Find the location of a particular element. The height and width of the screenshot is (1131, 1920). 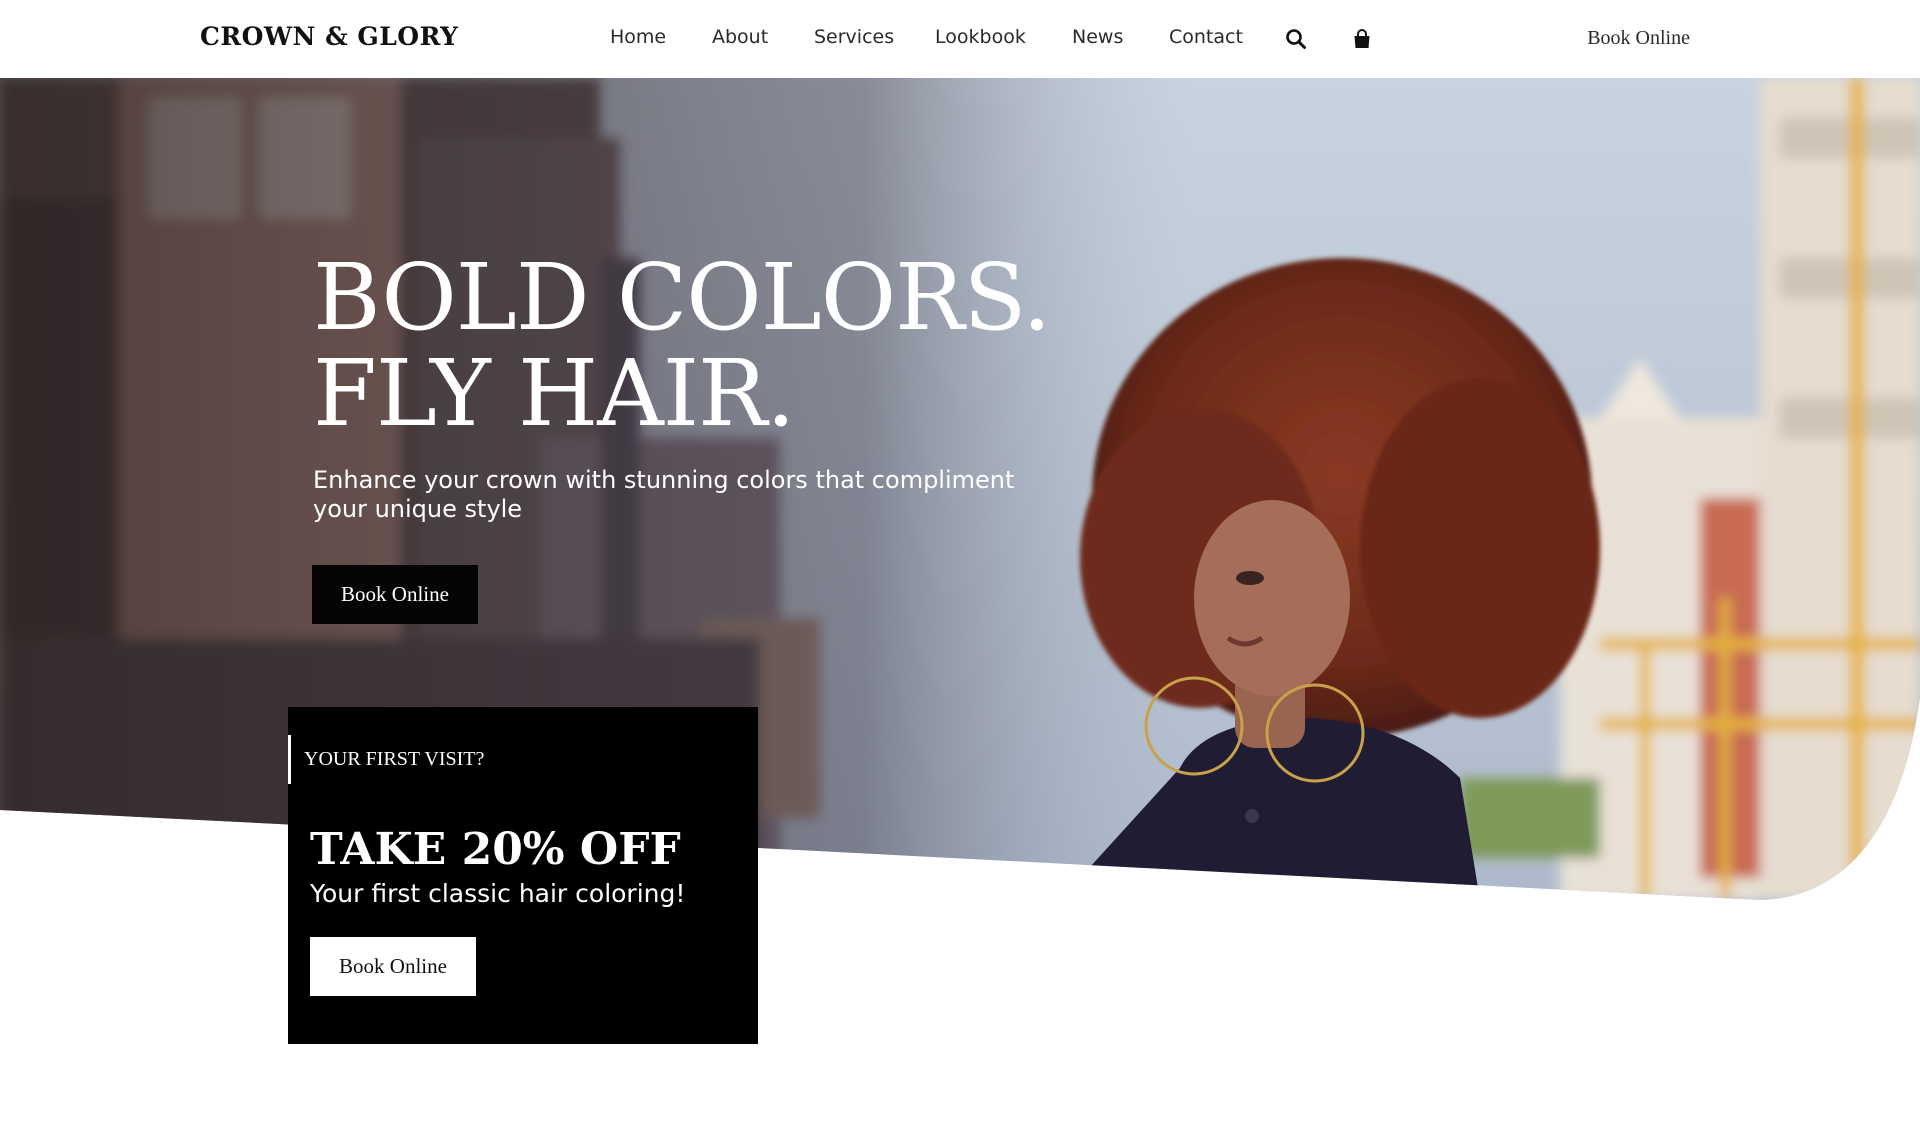

nav-item-about: About is located at coordinates (740, 37).